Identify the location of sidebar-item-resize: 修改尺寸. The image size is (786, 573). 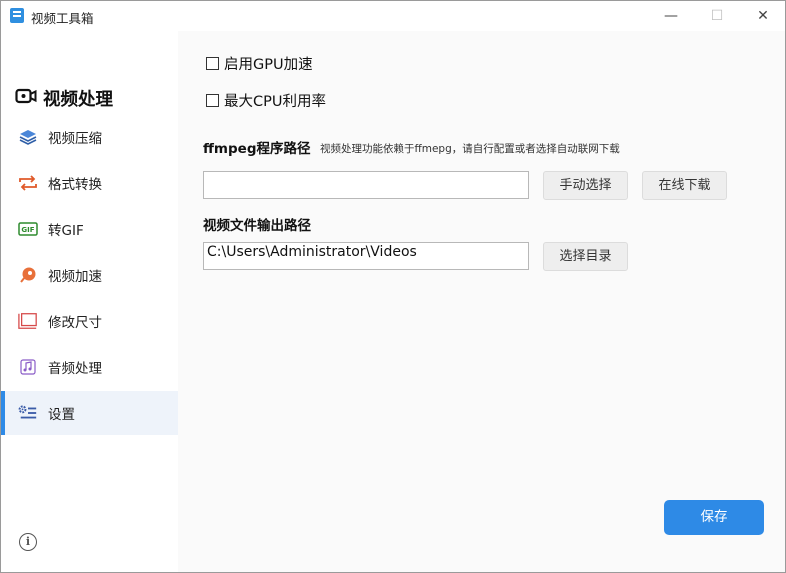
(89, 321).